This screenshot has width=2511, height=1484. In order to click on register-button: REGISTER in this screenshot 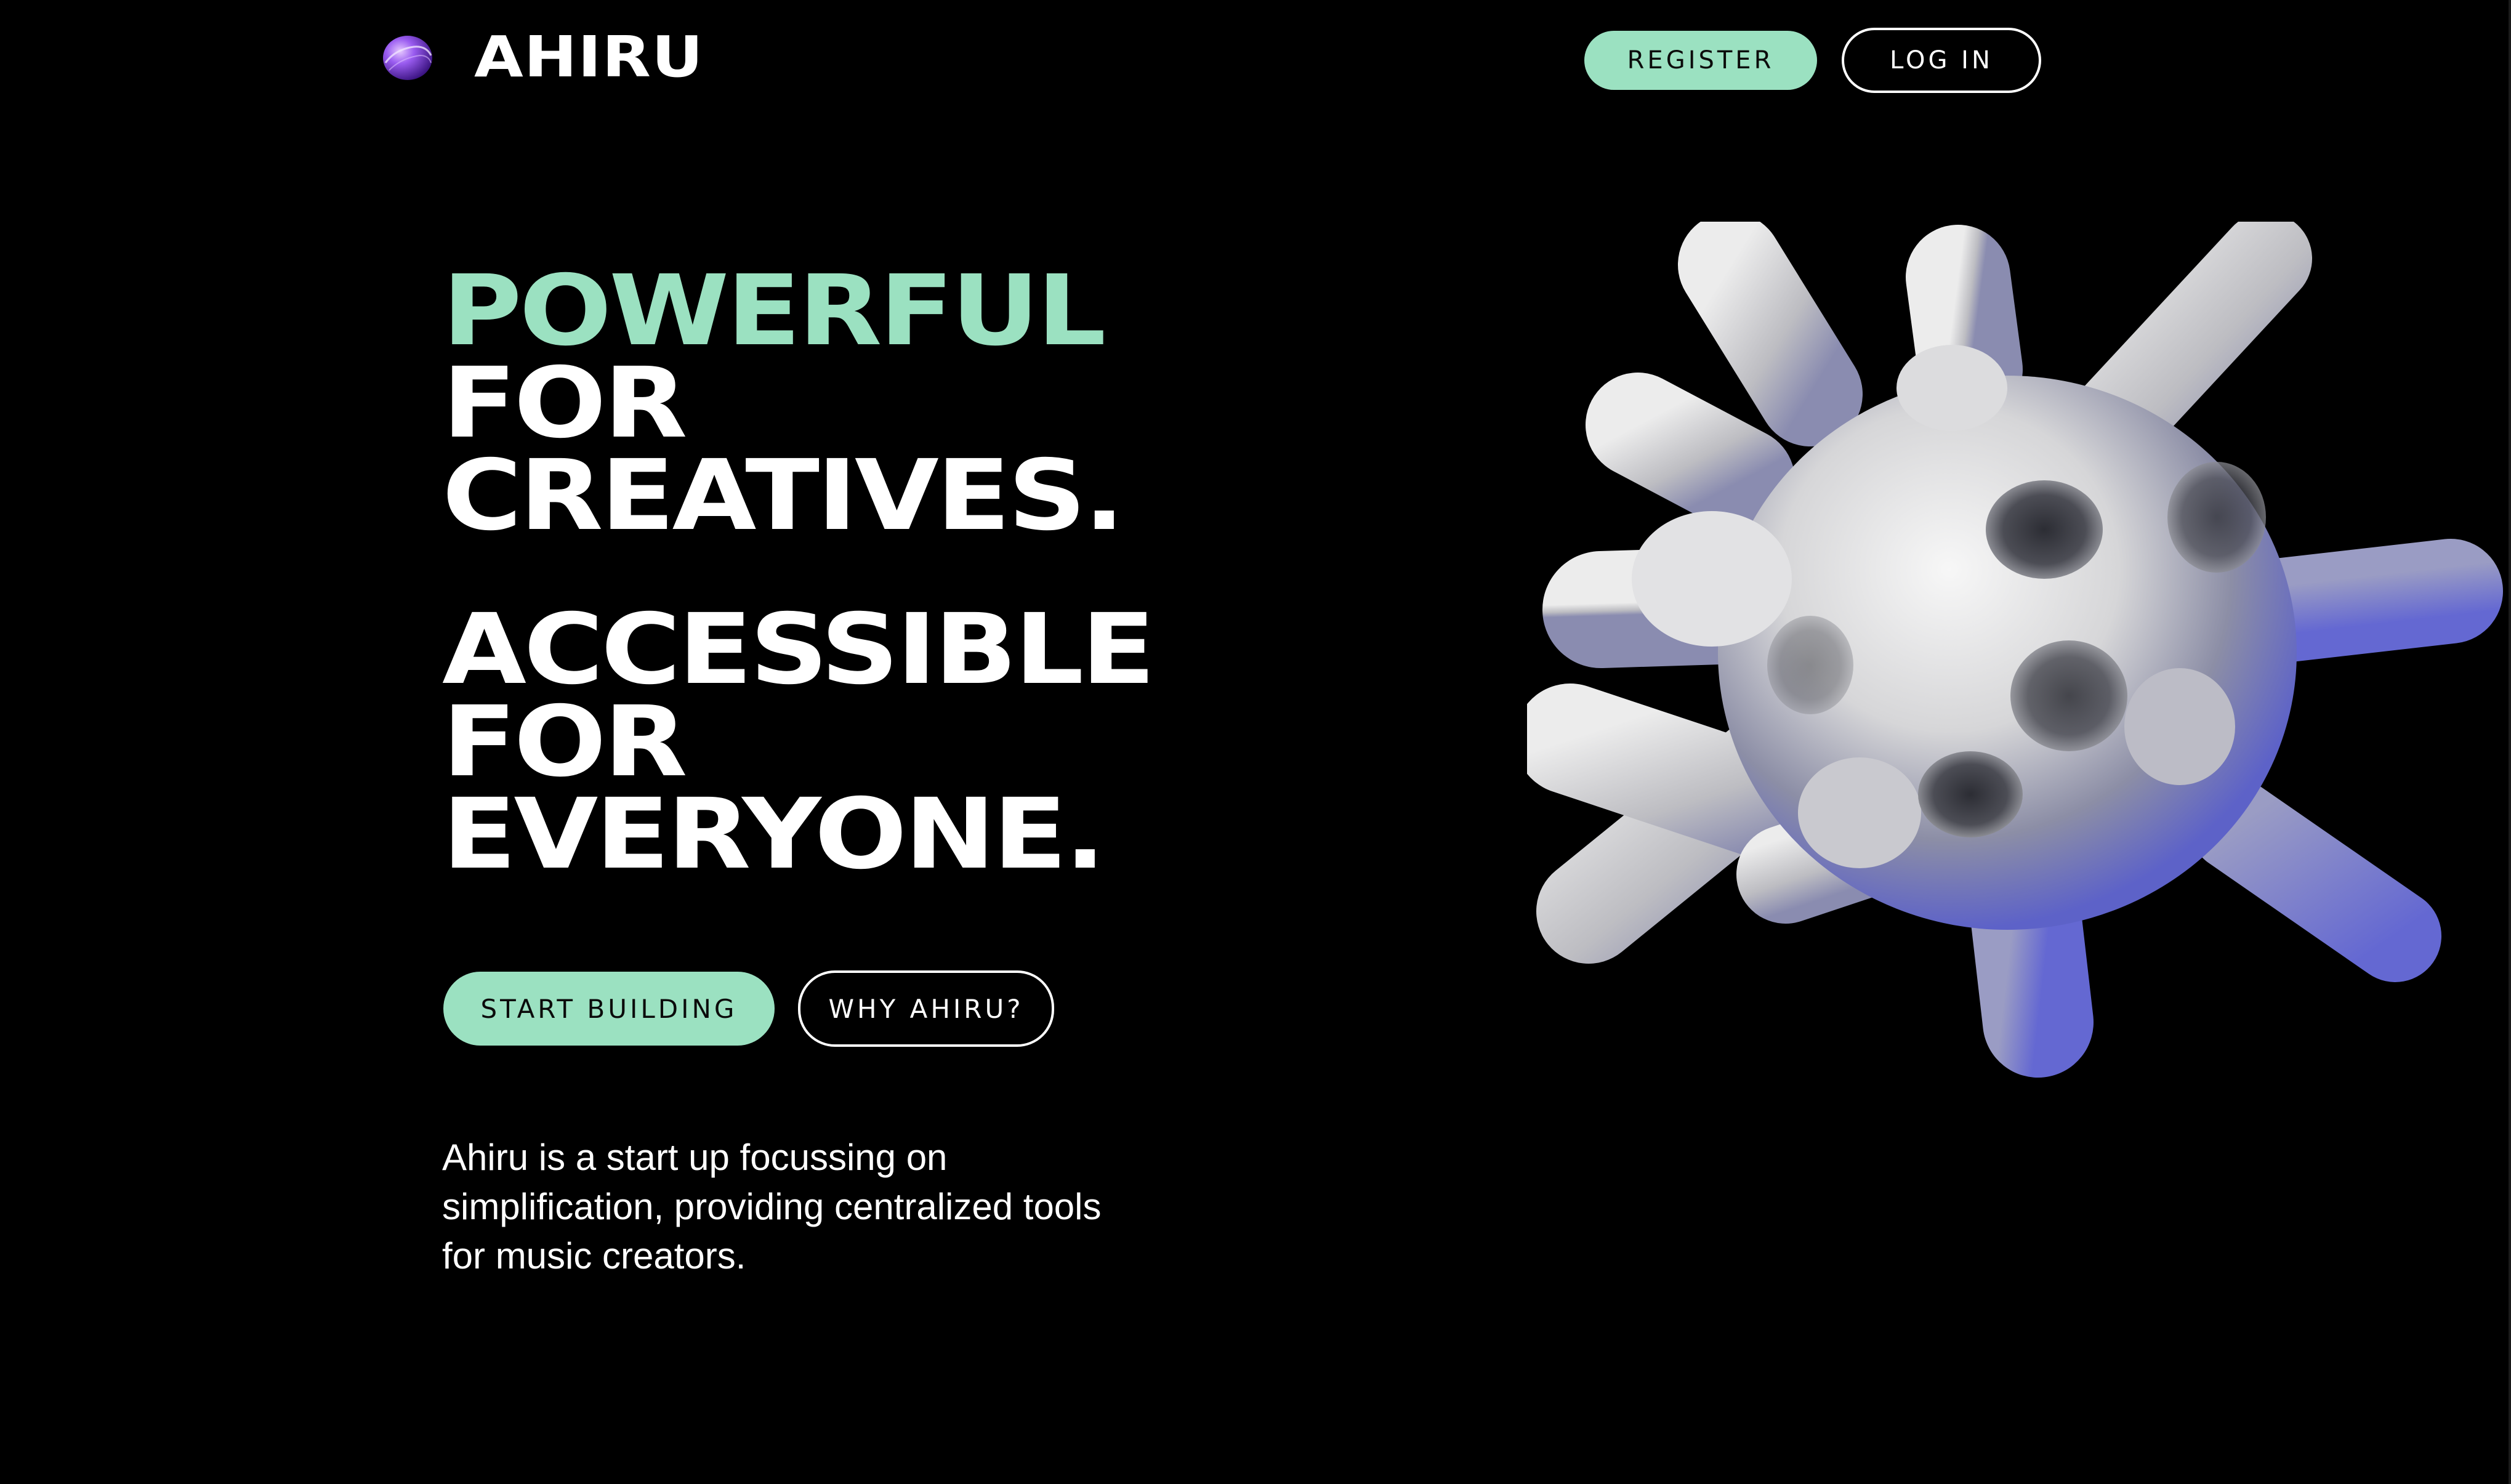, I will do `click(1700, 60)`.